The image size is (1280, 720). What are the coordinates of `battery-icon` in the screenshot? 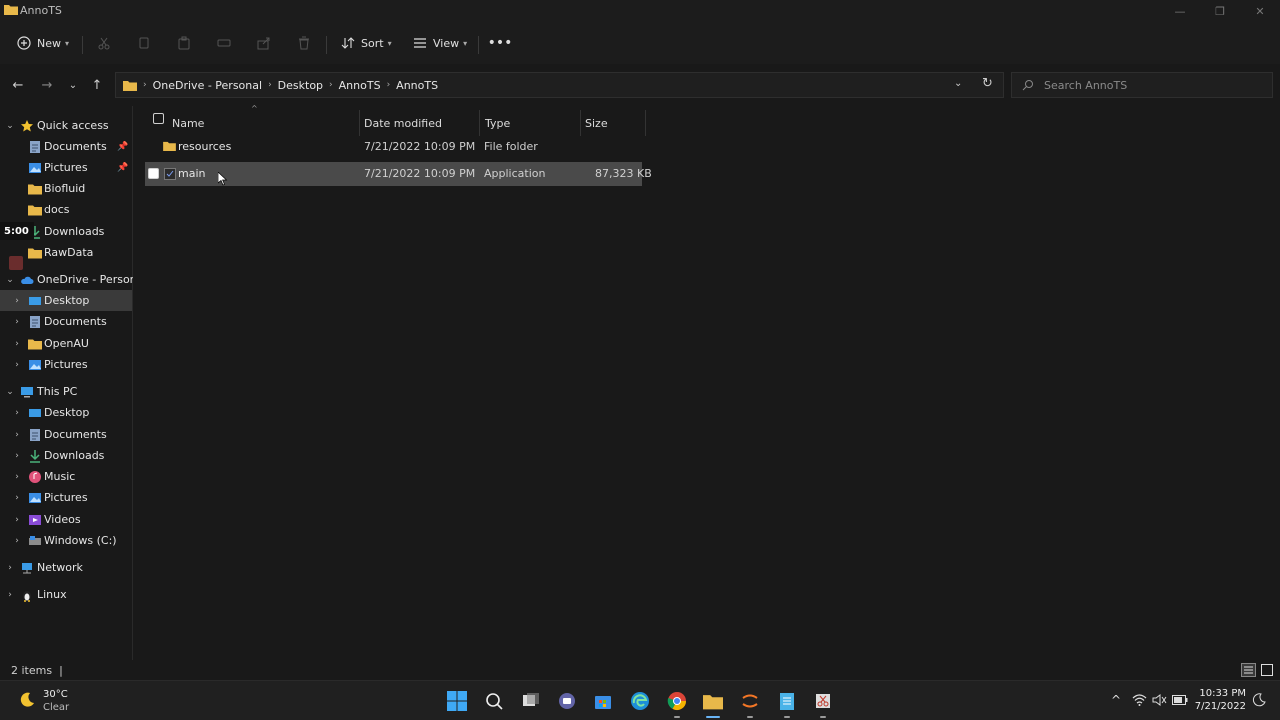 It's located at (1180, 700).